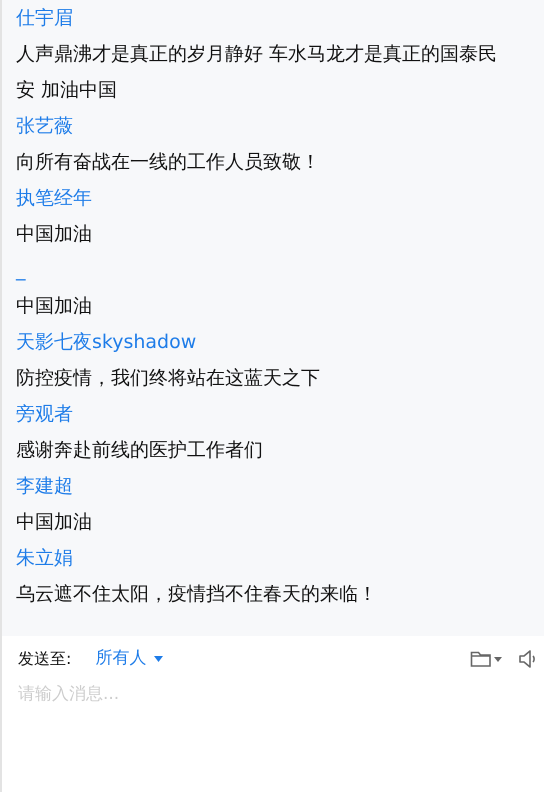 Image resolution: width=544 pixels, height=792 pixels. What do you see at coordinates (197, 594) in the screenshot?
I see `message-text: 乌云遮不住太阳，疫情挡不住春天的来临！` at bounding box center [197, 594].